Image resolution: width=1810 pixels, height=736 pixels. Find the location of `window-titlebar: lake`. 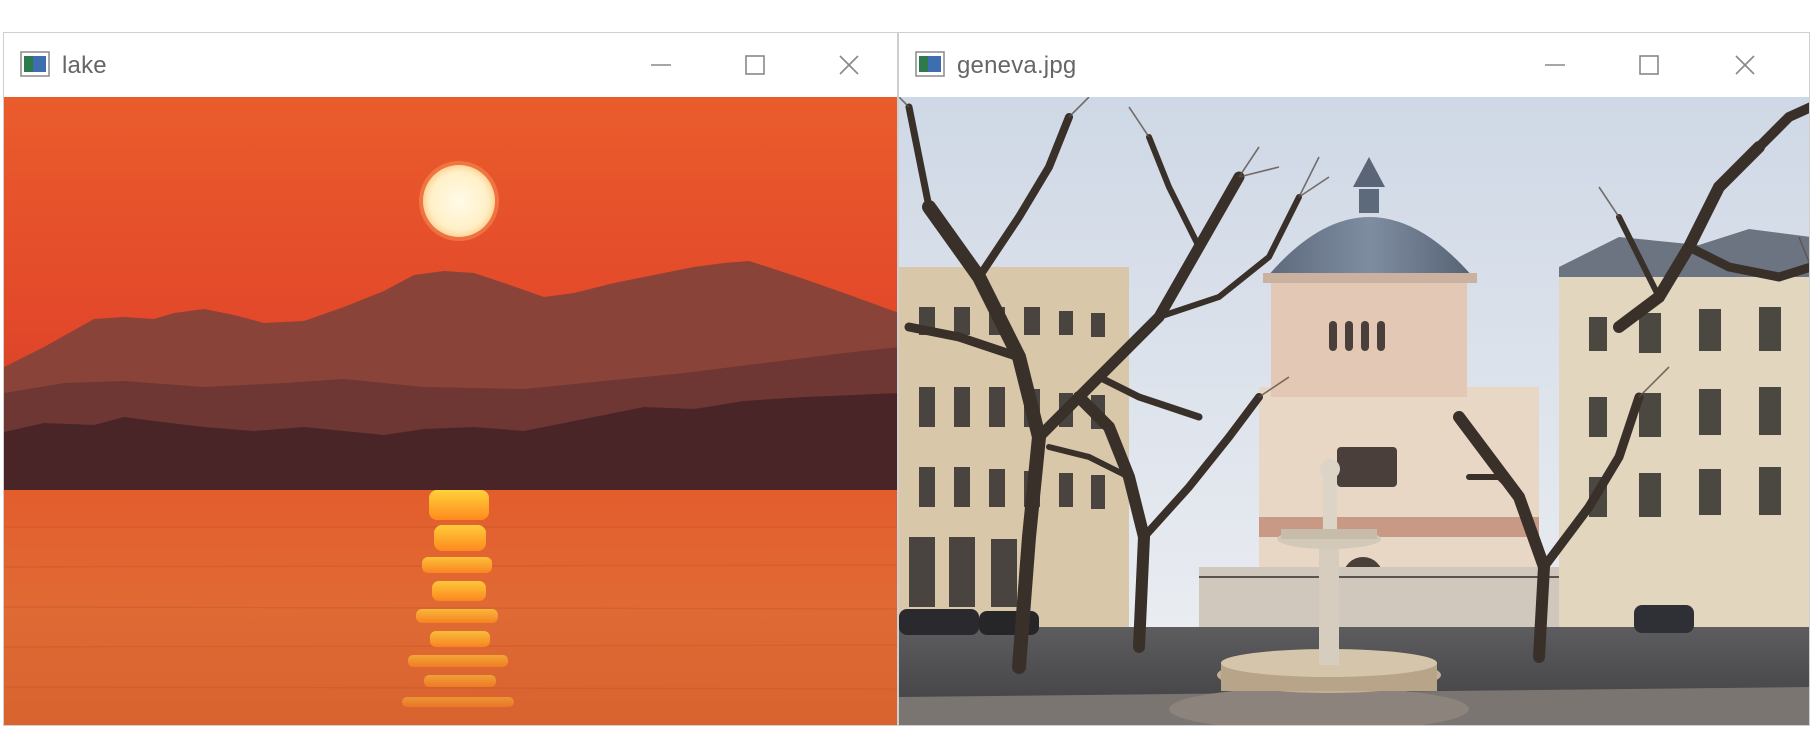

window-titlebar: lake is located at coordinates (450, 65).